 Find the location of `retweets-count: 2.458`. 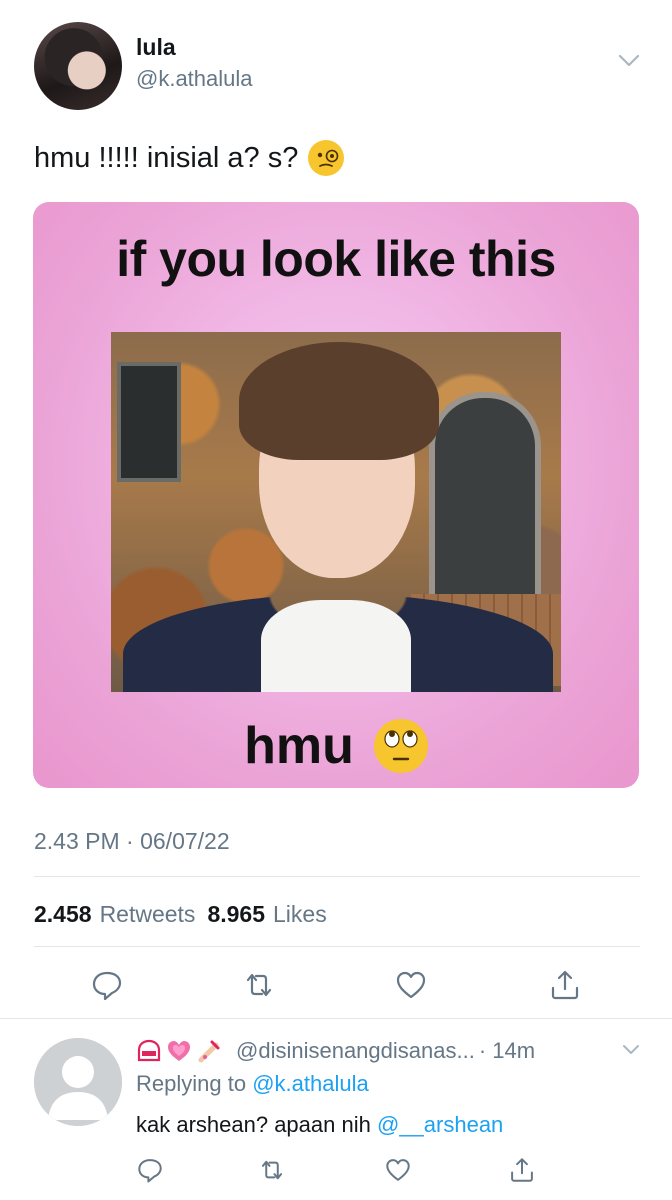

retweets-count: 2.458 is located at coordinates (63, 914).